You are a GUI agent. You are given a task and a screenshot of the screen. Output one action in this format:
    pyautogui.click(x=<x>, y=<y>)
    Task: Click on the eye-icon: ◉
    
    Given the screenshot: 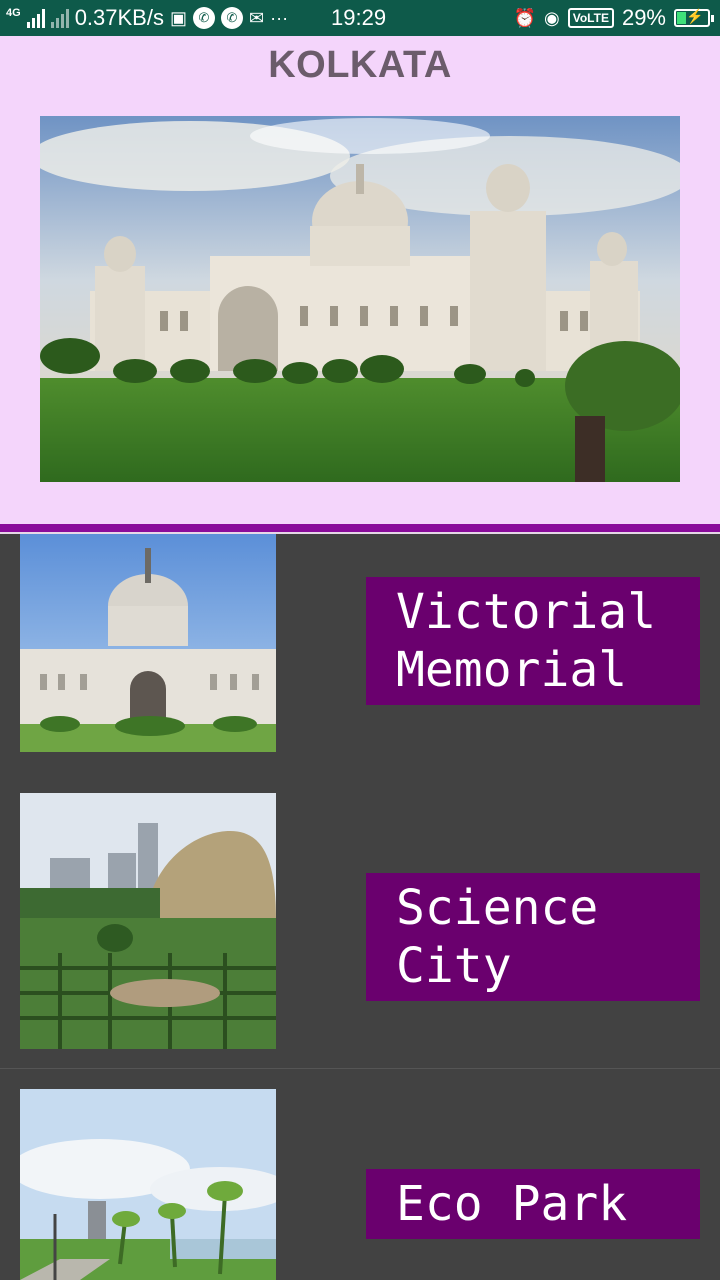 What is the action you would take?
    pyautogui.click(x=552, y=17)
    